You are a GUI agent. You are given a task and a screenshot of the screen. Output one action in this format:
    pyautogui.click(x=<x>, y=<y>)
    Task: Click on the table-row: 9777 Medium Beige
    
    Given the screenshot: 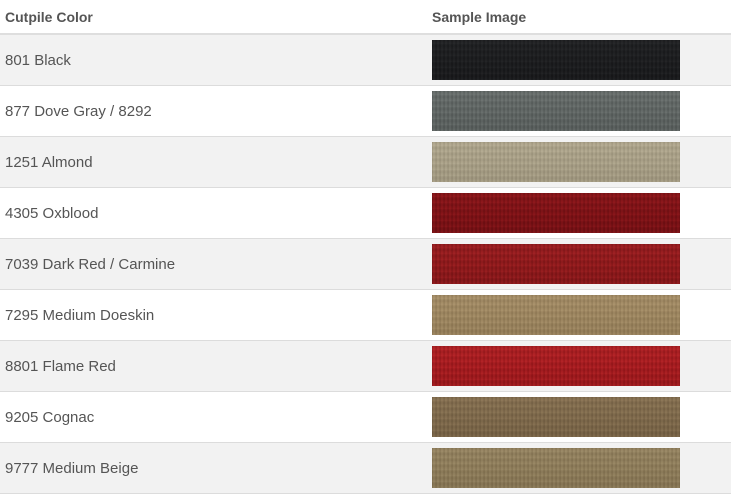 What is the action you would take?
    pyautogui.click(x=365, y=468)
    